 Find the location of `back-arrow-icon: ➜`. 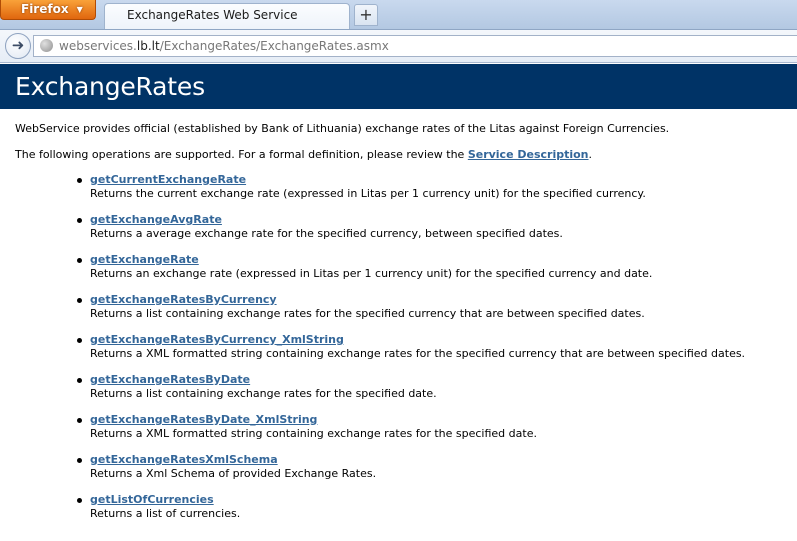

back-arrow-icon: ➜ is located at coordinates (18, 45).